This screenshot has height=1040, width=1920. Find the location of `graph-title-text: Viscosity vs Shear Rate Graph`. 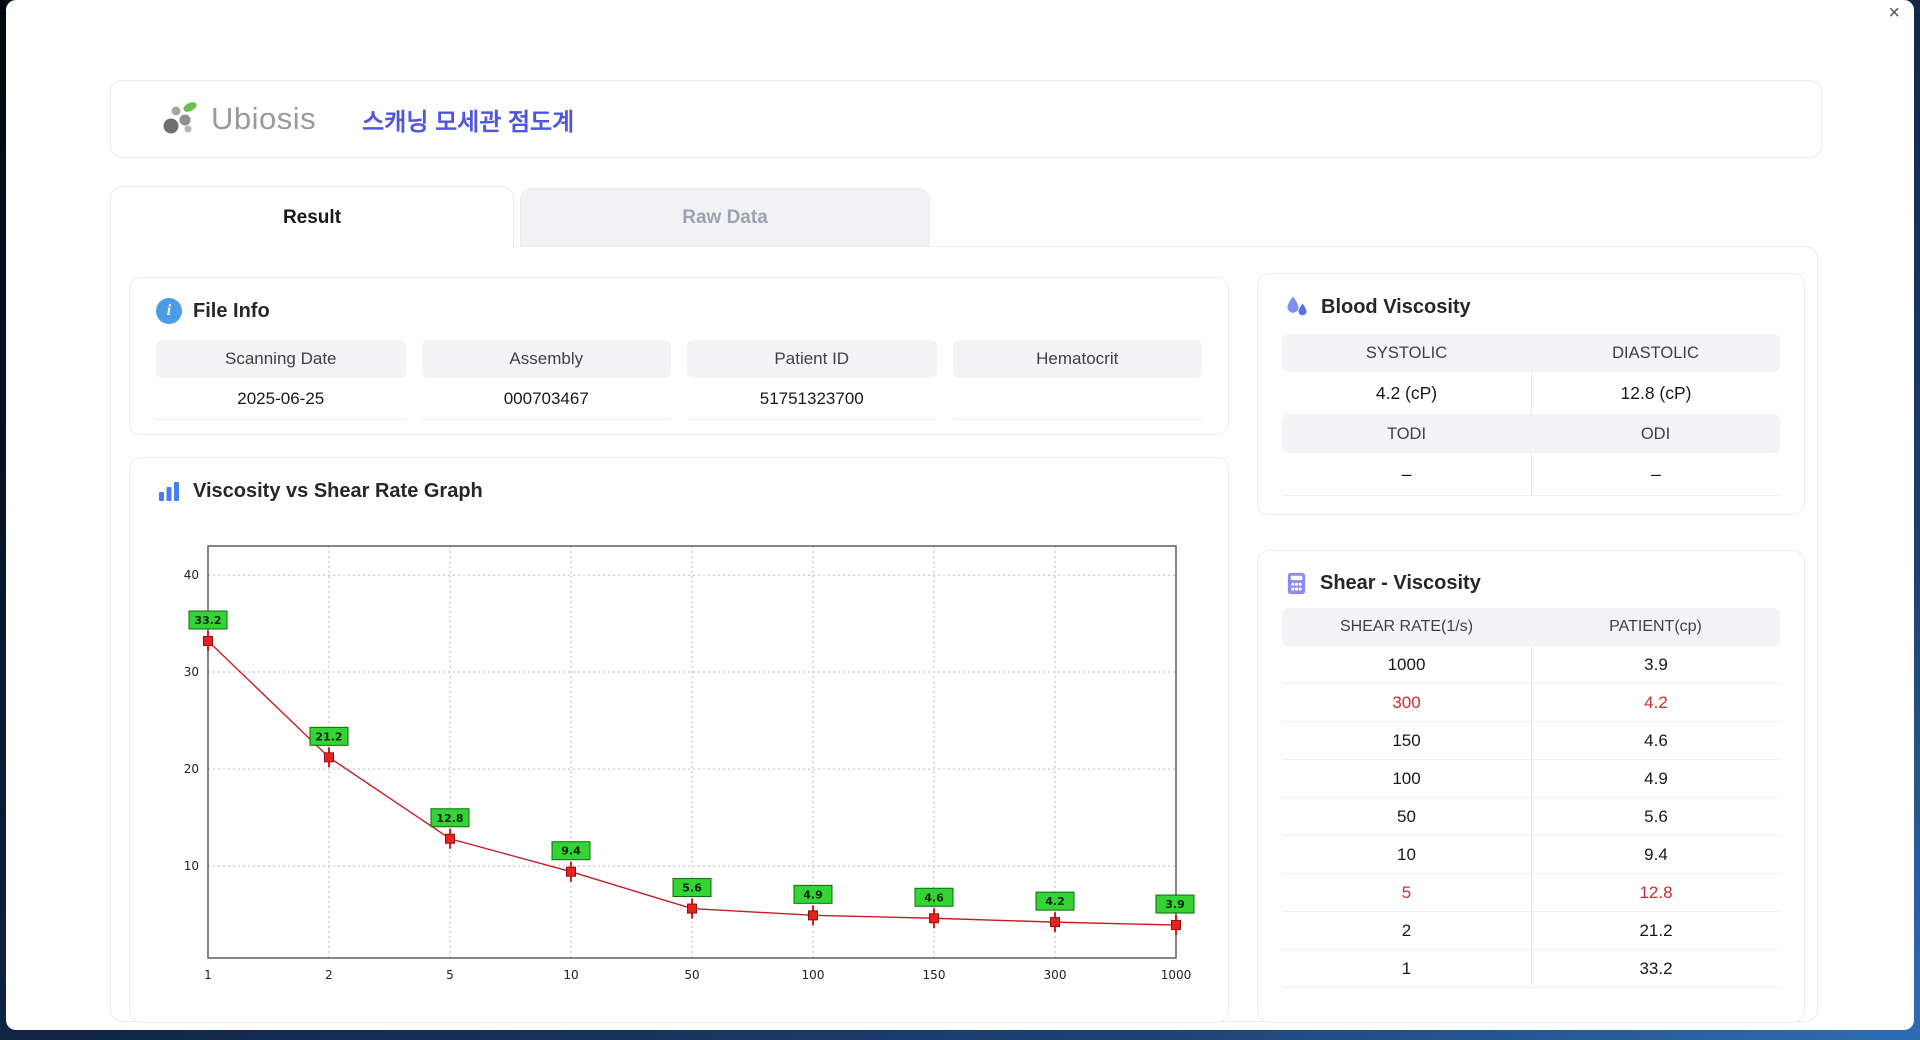

graph-title-text: Viscosity vs Shear Rate Graph is located at coordinates (338, 490).